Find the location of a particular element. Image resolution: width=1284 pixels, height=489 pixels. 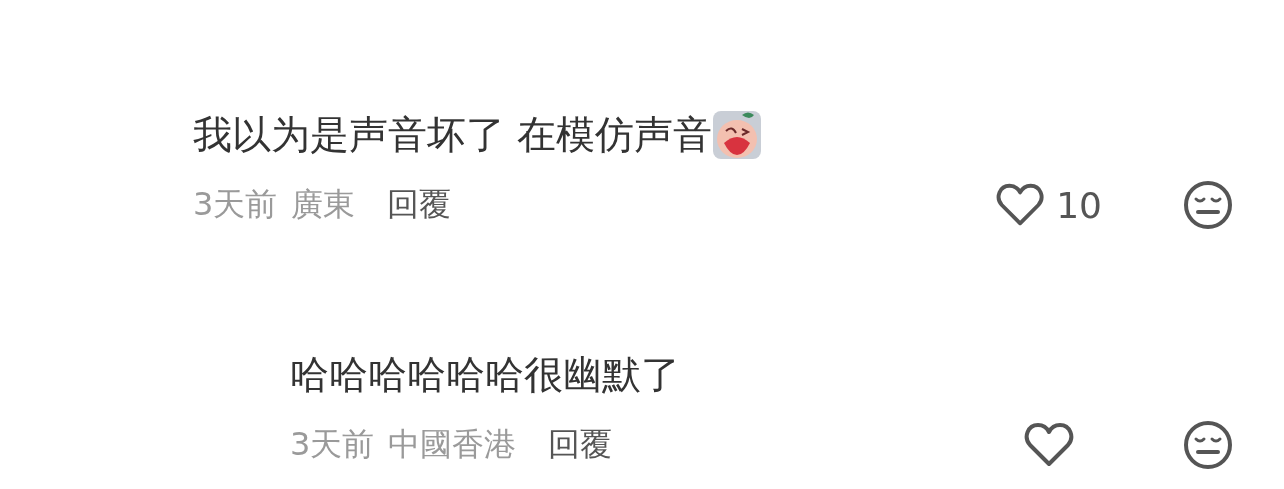

comment-text: 哈哈哈哈哈哈很幽默了 is located at coordinates (485, 375).